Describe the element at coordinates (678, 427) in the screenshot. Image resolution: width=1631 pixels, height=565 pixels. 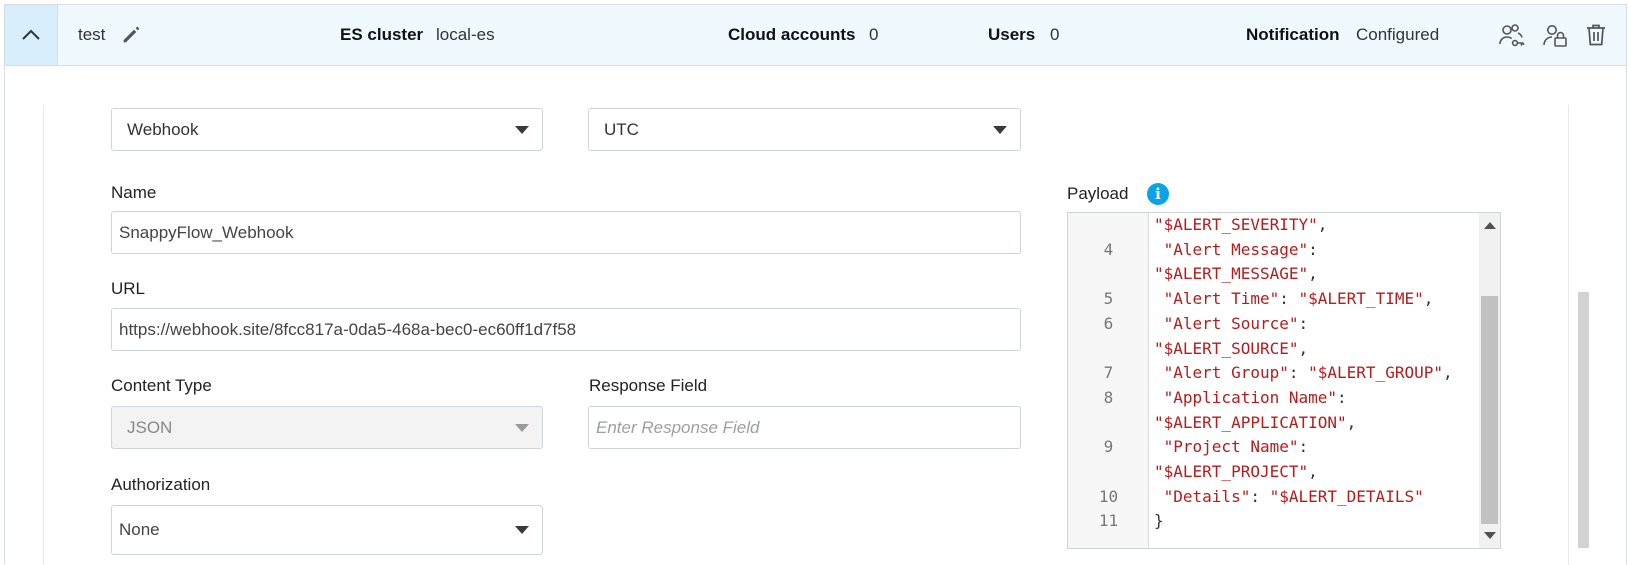
I see `response-field-placeholder: Enter Response Field` at that location.